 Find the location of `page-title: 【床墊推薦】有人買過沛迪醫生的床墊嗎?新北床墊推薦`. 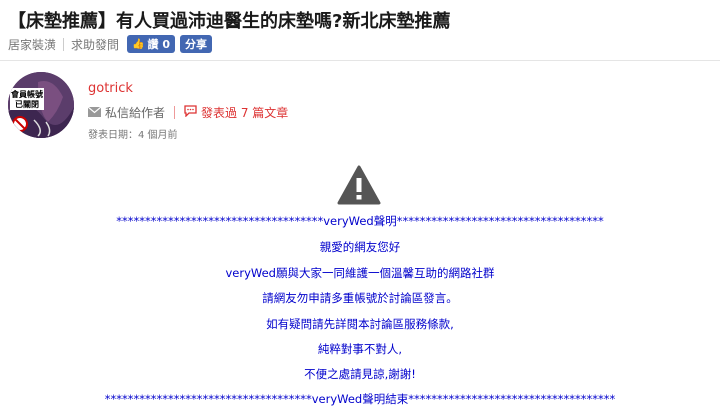

page-title: 【床墊推薦】有人買過沛迪醫生的床墊嗎?新北床墊推薦 is located at coordinates (229, 21).